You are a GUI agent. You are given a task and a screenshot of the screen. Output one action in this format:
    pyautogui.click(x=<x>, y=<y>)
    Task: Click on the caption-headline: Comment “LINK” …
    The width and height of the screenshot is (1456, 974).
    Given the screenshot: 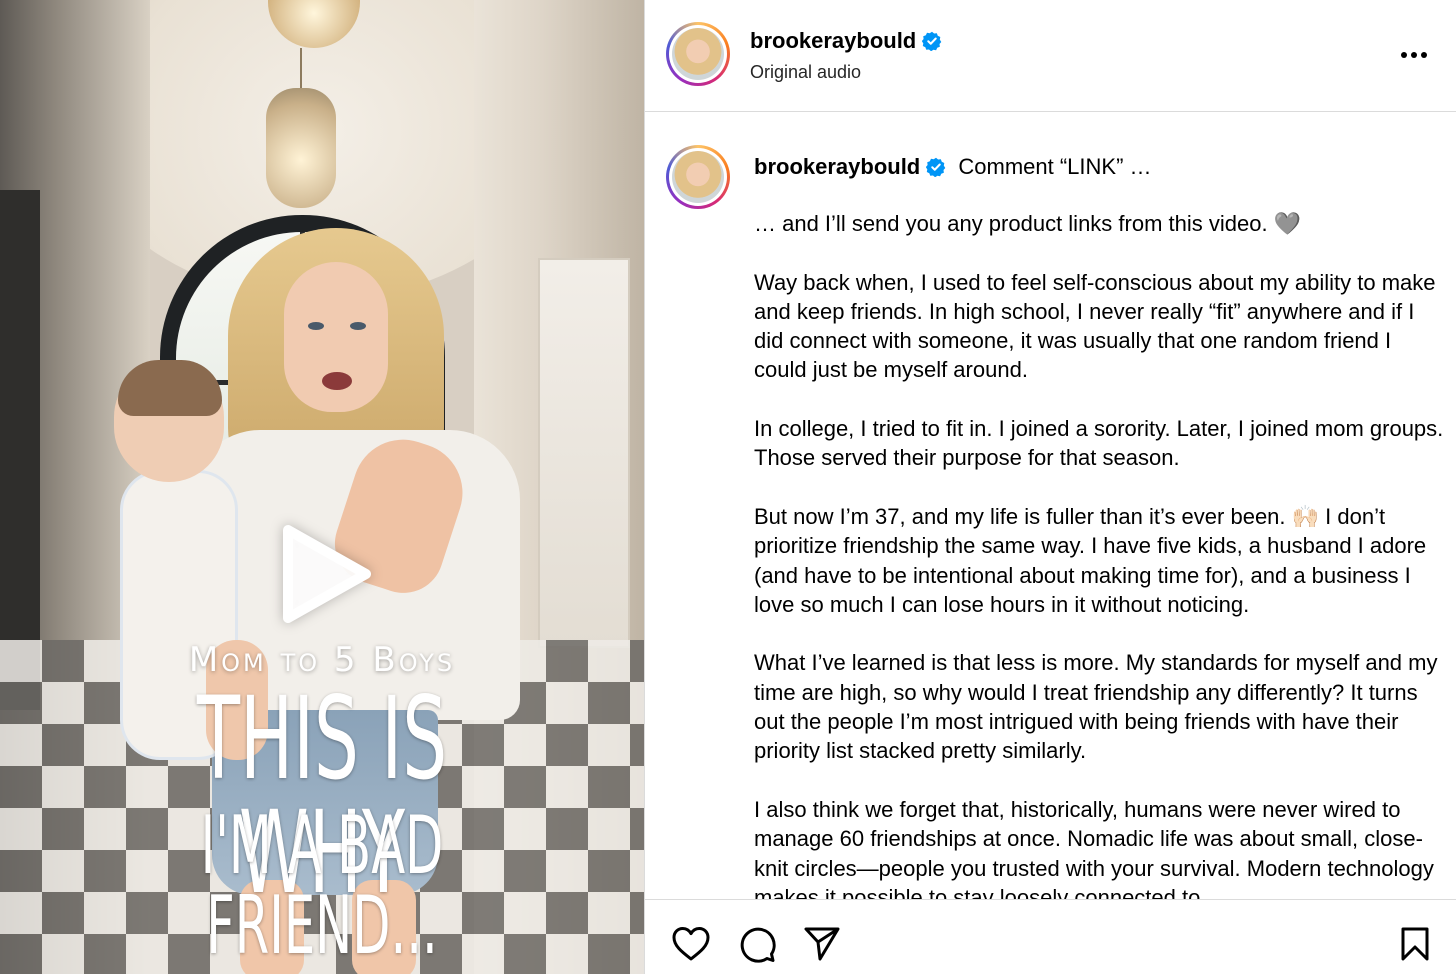 What is the action you would take?
    pyautogui.click(x=1055, y=166)
    